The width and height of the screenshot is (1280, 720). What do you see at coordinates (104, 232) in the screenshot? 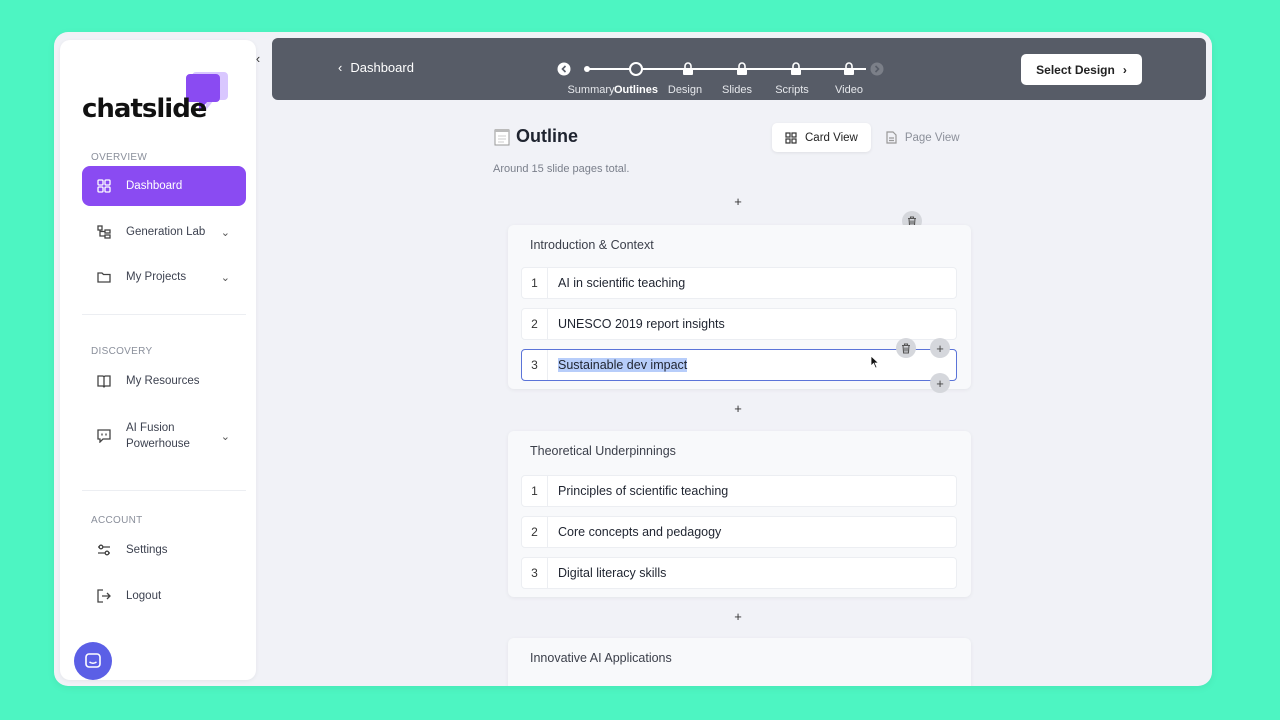
I see `flow-icon` at bounding box center [104, 232].